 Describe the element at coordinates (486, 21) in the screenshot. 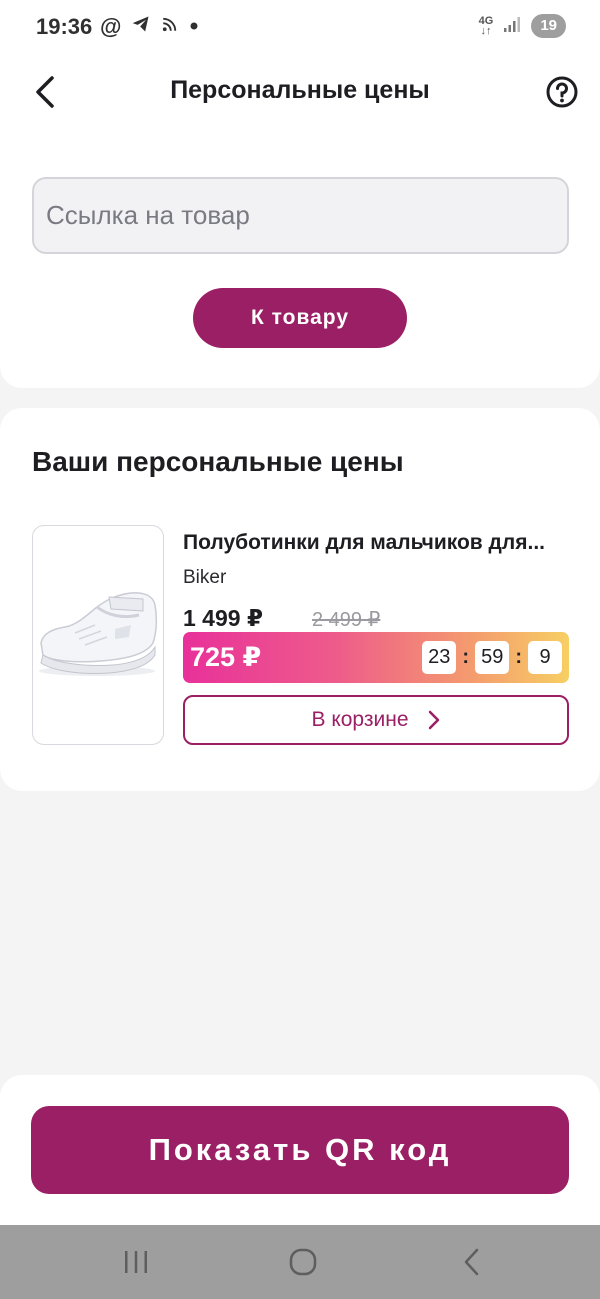

I see `network-label: 4G` at that location.